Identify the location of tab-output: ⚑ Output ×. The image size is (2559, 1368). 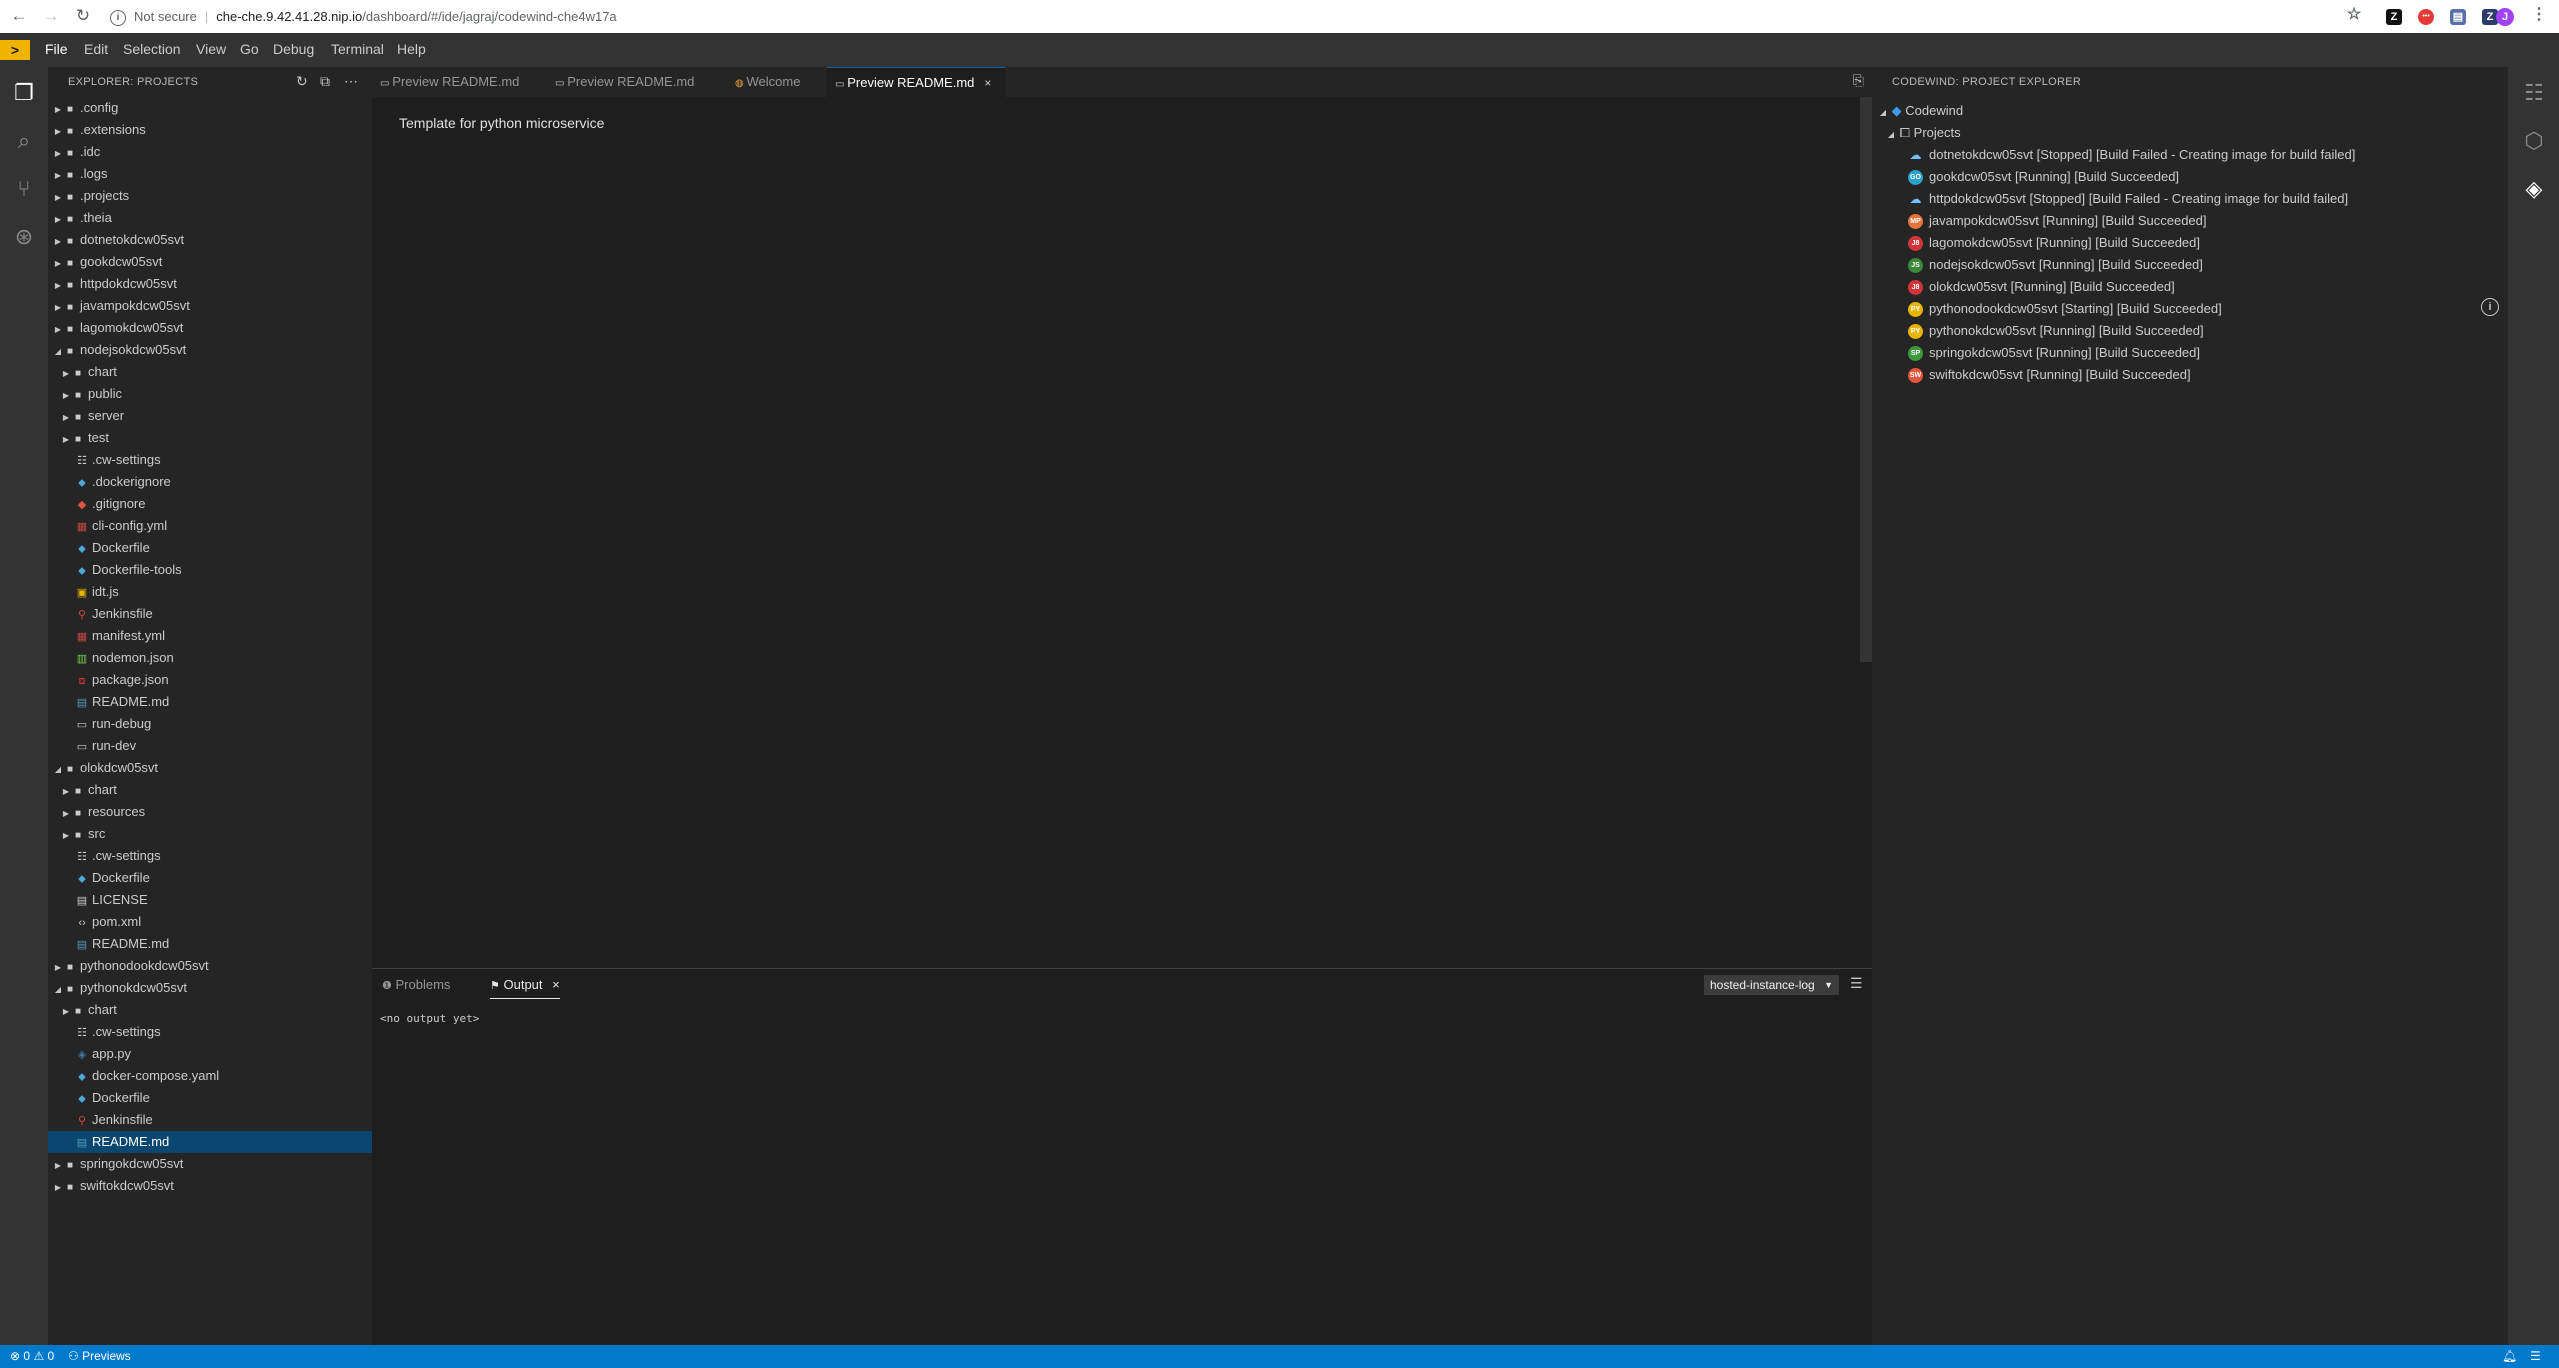
(525, 988).